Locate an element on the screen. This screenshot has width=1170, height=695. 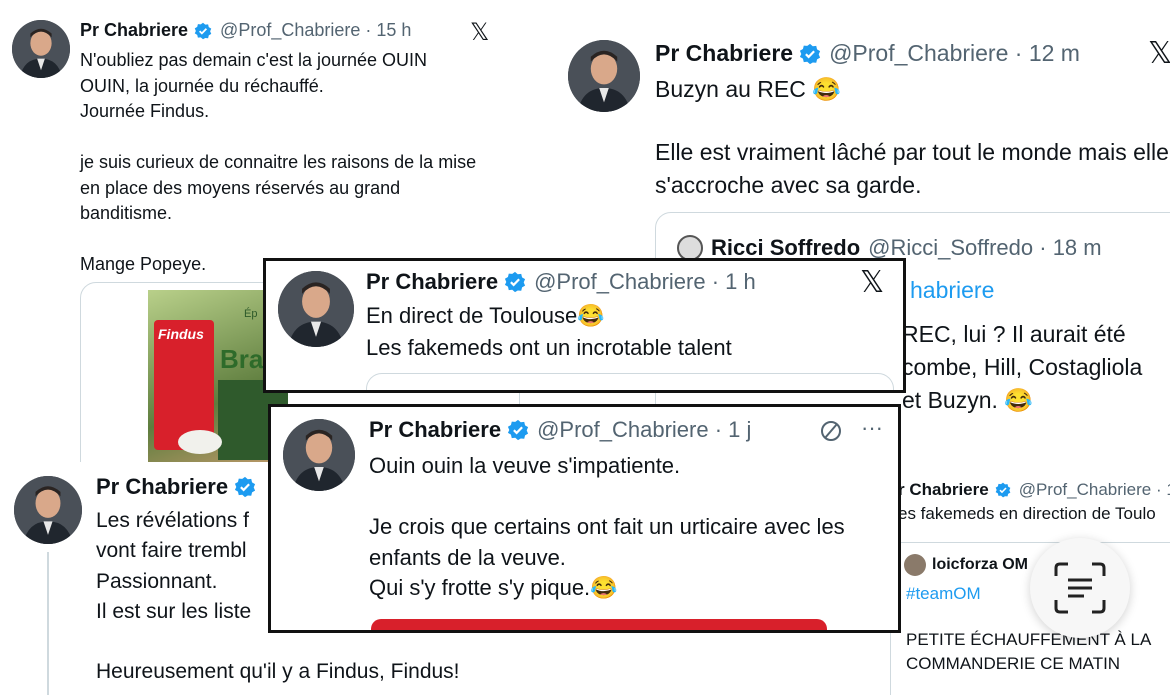
author-handle: @Prof_Chabriere · 1 is located at coordinates (1094, 490).